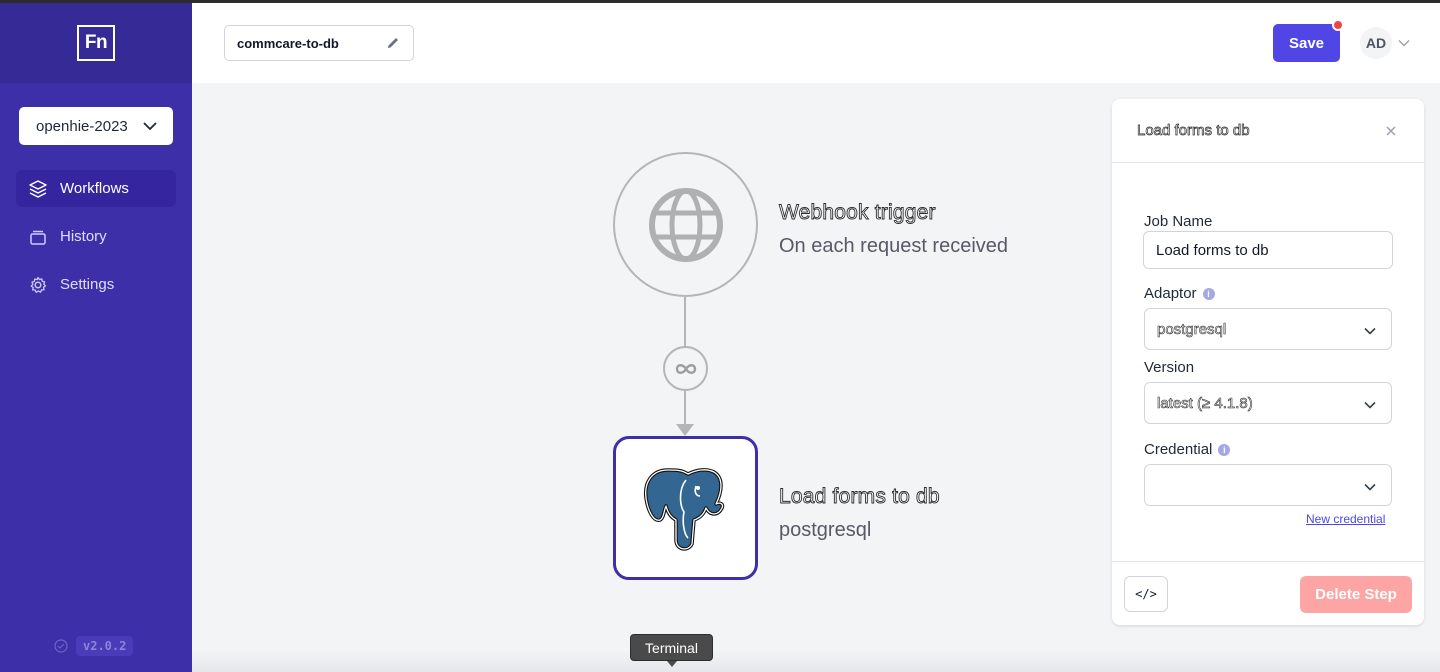  Describe the element at coordinates (1268, 329) in the screenshot. I see `adaptor-select: postgresql` at that location.